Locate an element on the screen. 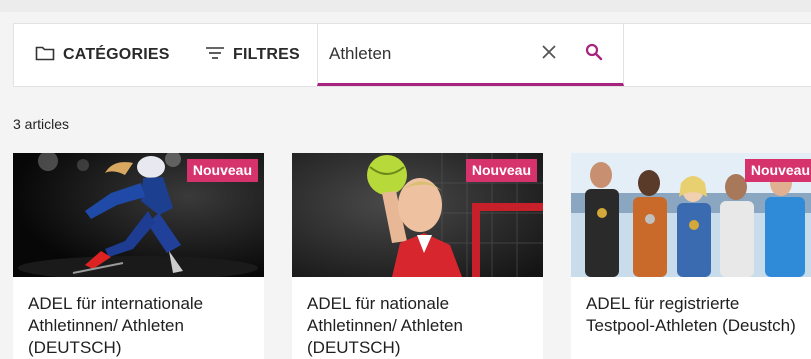  categories-button: CATÉGORIES is located at coordinates (109, 55).